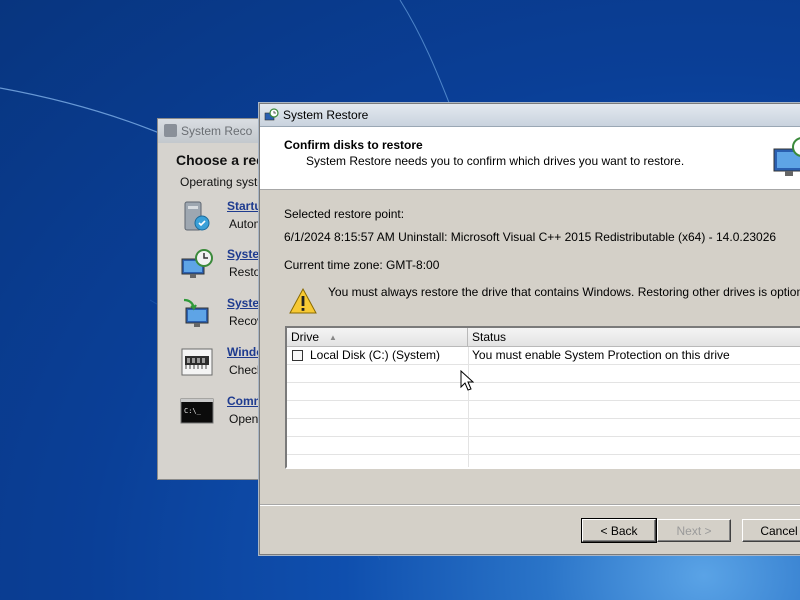  What do you see at coordinates (530, 505) in the screenshot?
I see `button-area-separator` at bounding box center [530, 505].